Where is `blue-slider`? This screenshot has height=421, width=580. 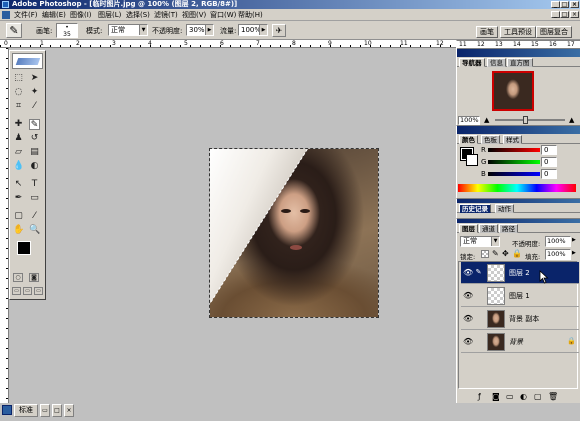
blue-slider is located at coordinates (514, 174).